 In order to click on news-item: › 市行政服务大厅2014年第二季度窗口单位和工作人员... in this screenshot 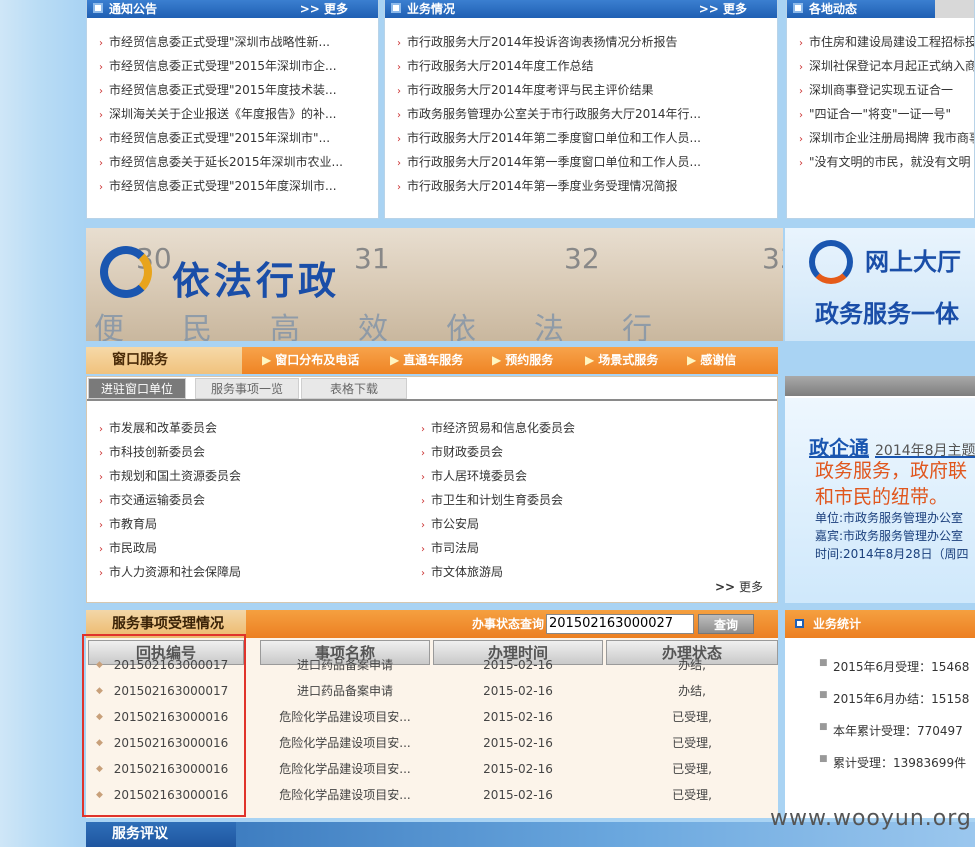, I will do `click(549, 138)`.